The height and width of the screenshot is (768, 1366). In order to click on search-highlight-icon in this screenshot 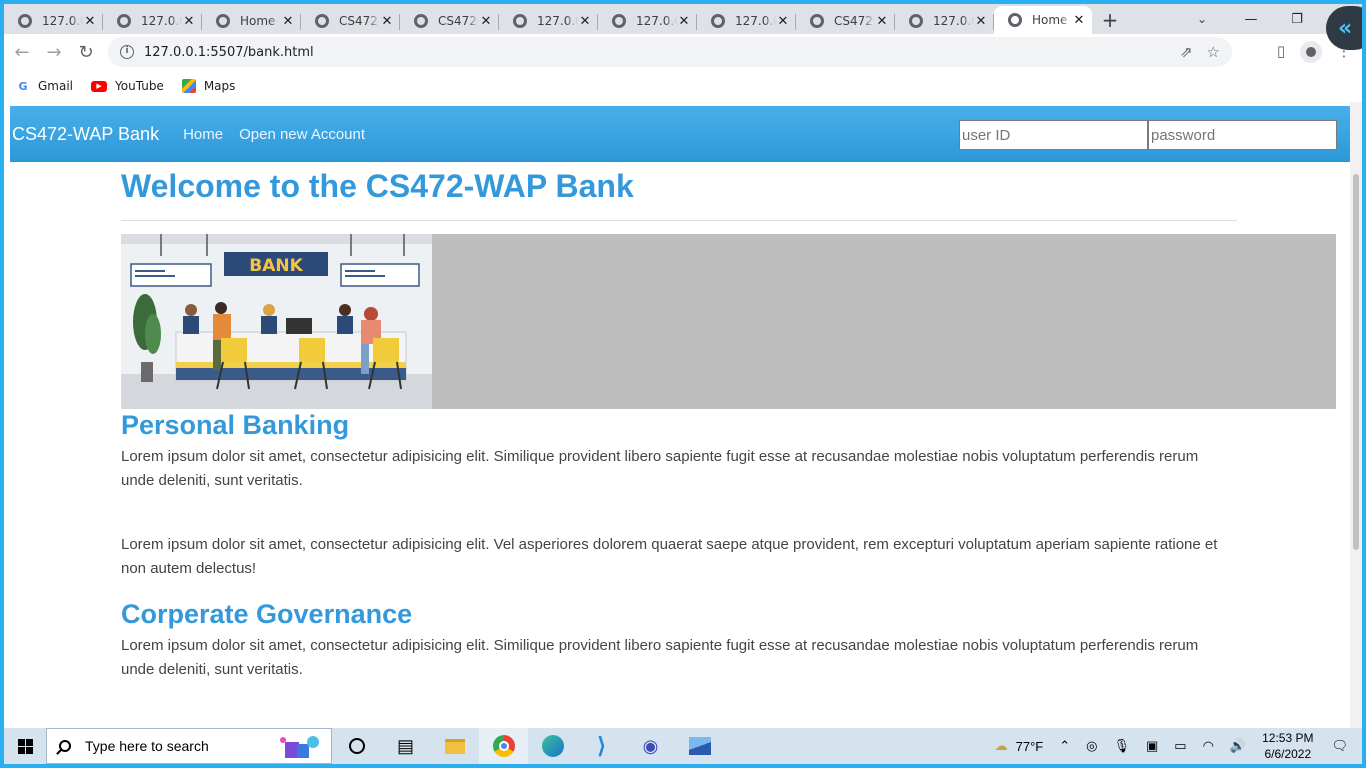, I will do `click(299, 747)`.